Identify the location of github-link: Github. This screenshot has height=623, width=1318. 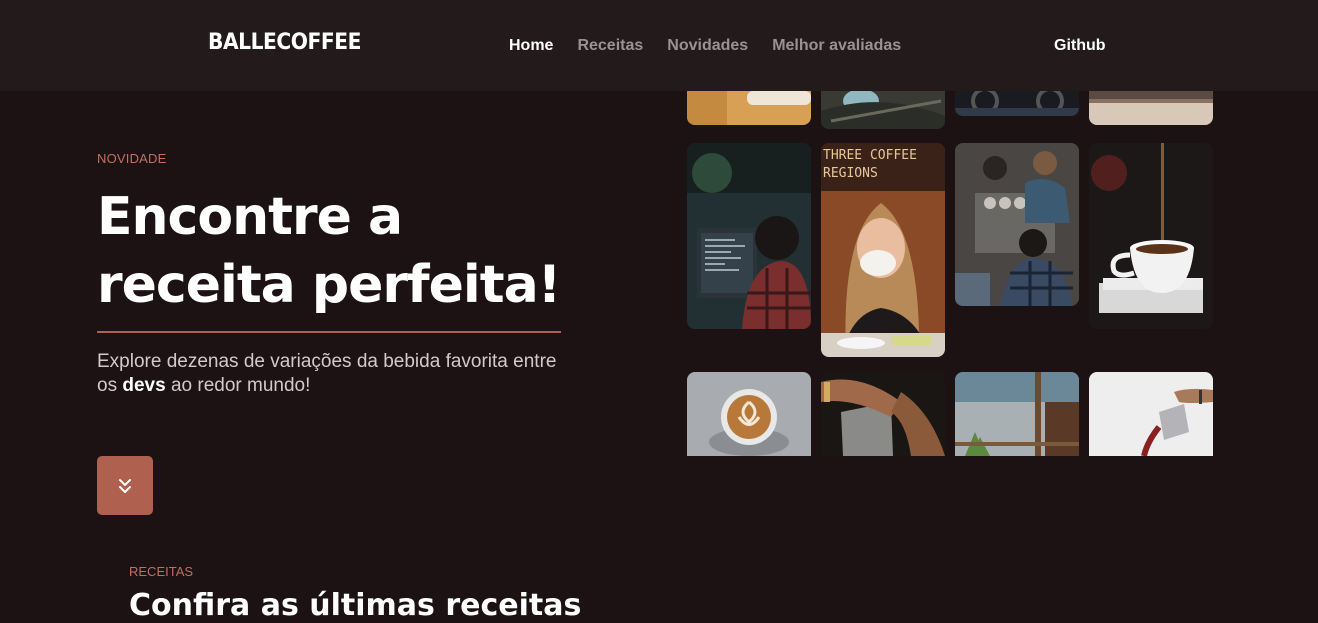
(1080, 46).